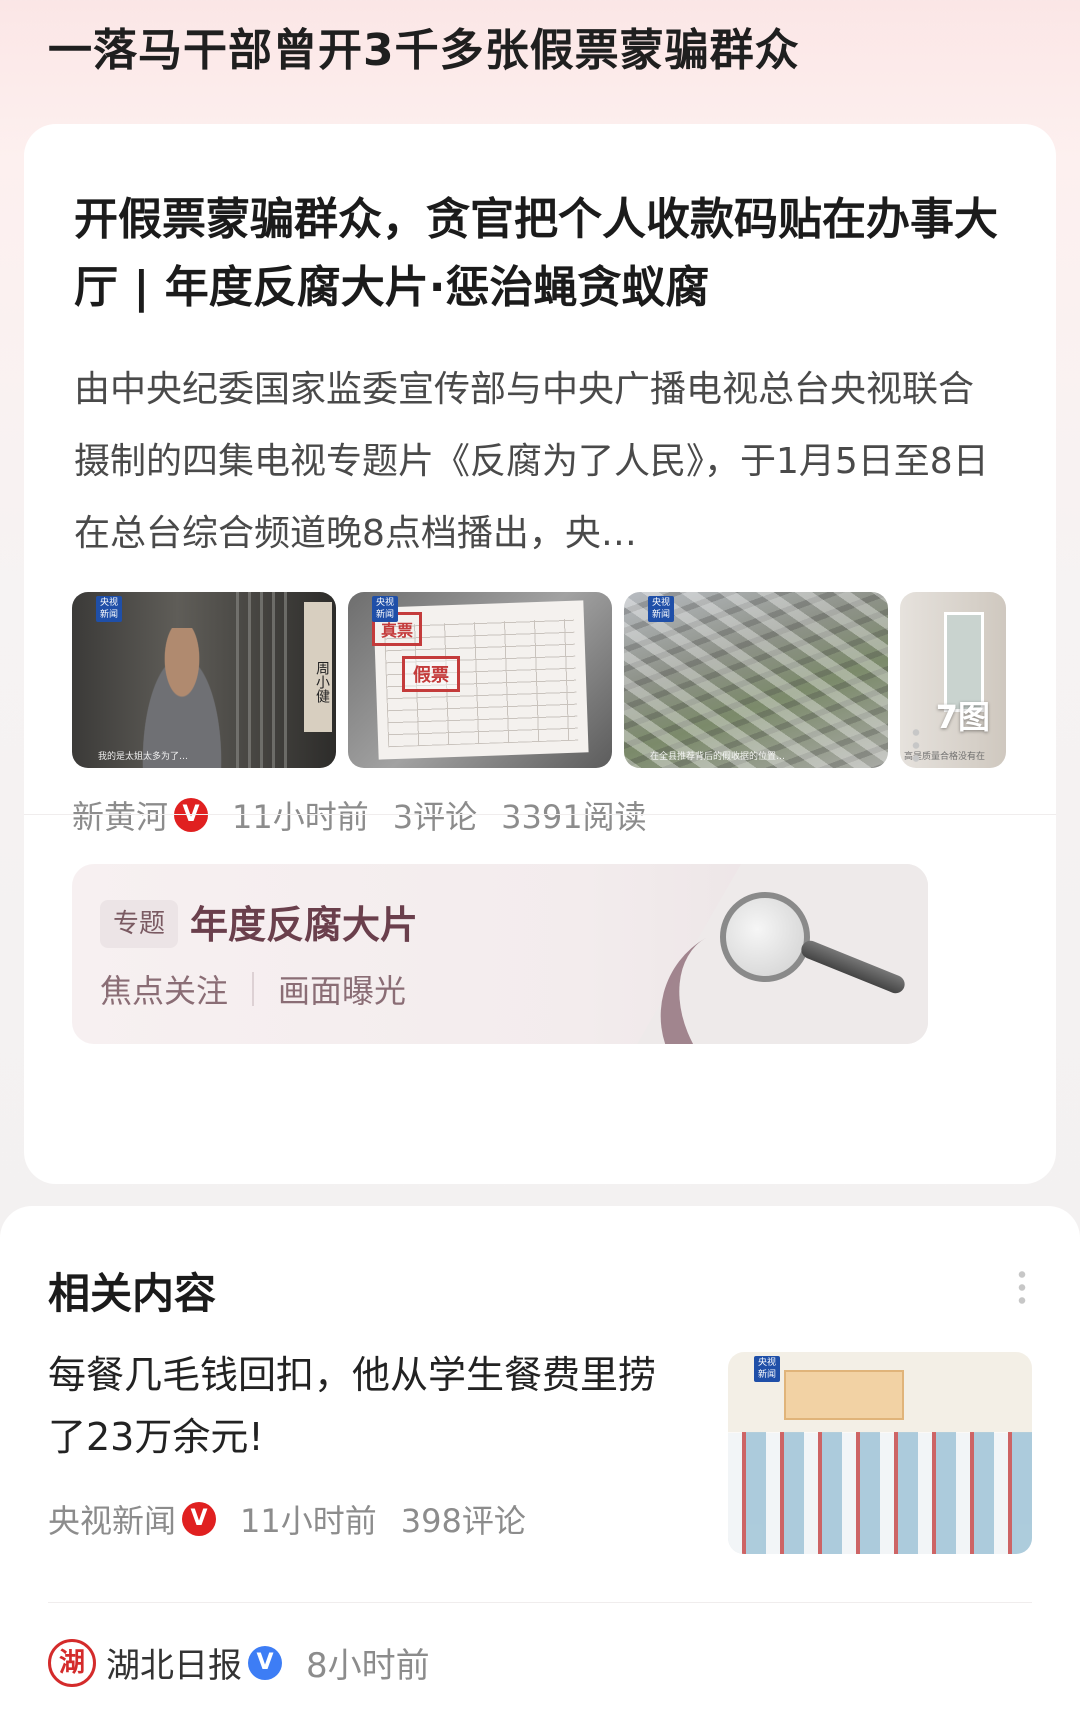  I want to click on next-item-source-row: 湖 湖北日报 V 8小时前, so click(239, 1662).